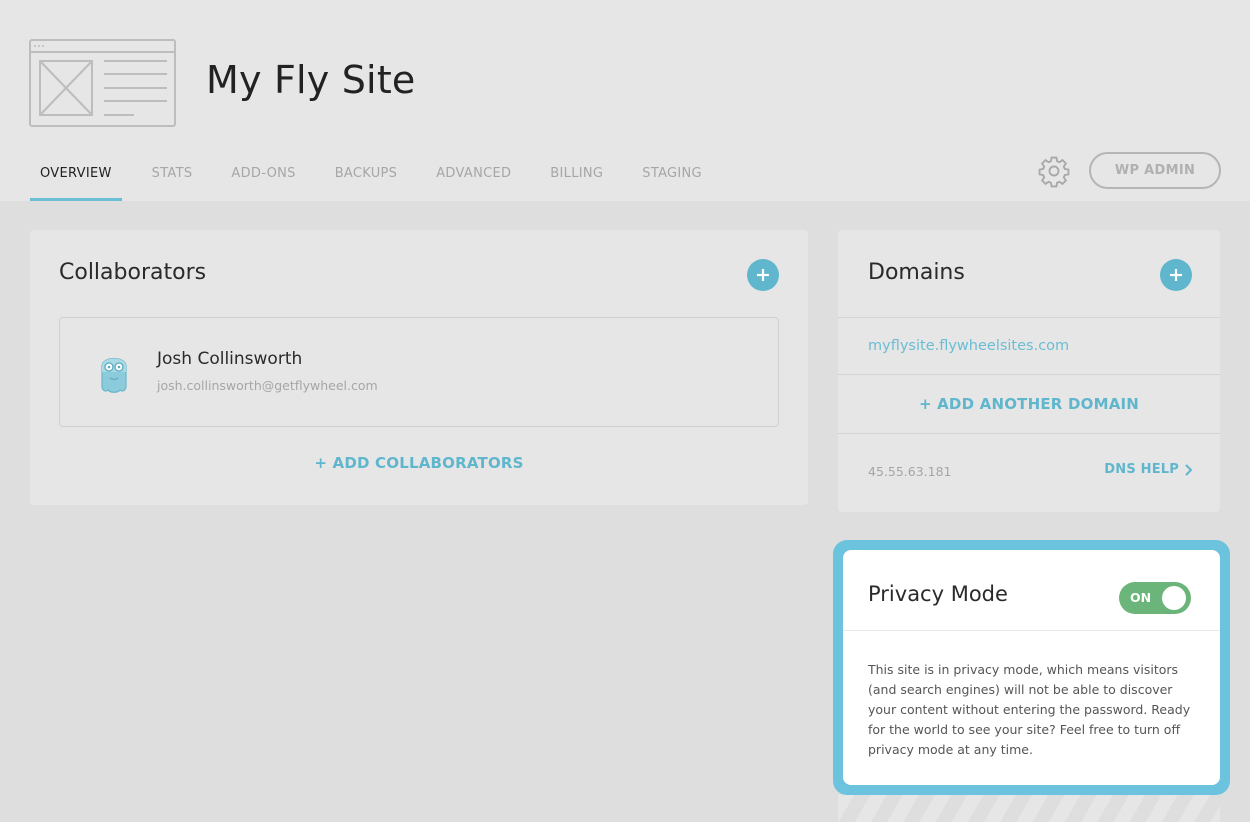 Image resolution: width=1250 pixels, height=822 pixels. Describe the element at coordinates (76, 180) in the screenshot. I see `tab-overview: OVERVIEW` at that location.